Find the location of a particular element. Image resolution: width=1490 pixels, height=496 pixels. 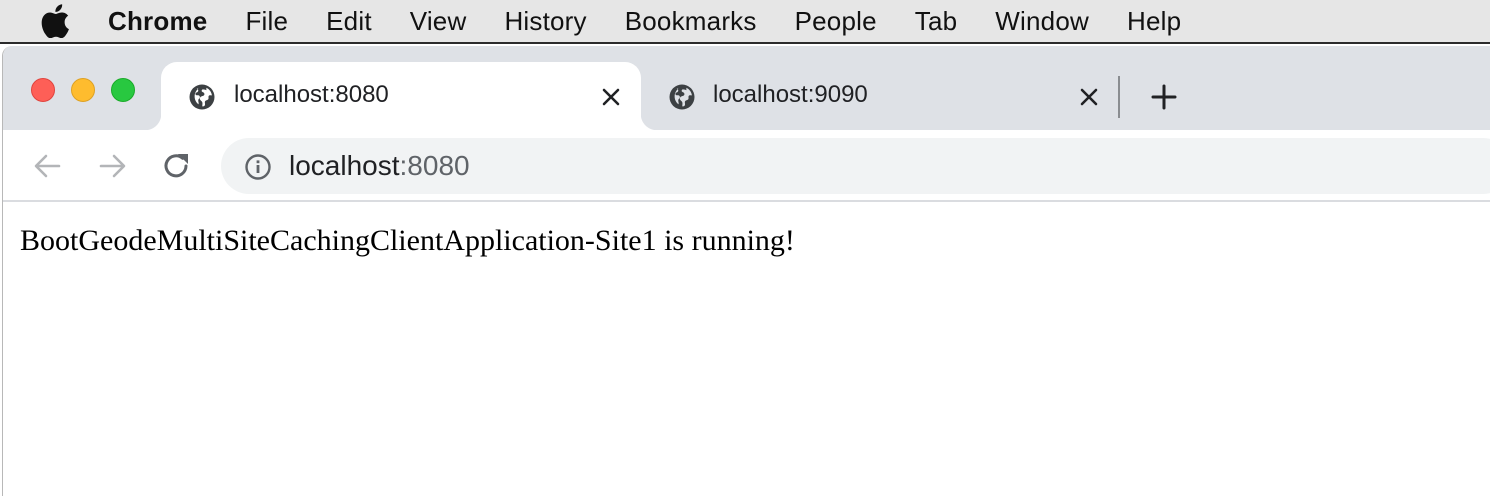

menu-file: File is located at coordinates (266, 21).